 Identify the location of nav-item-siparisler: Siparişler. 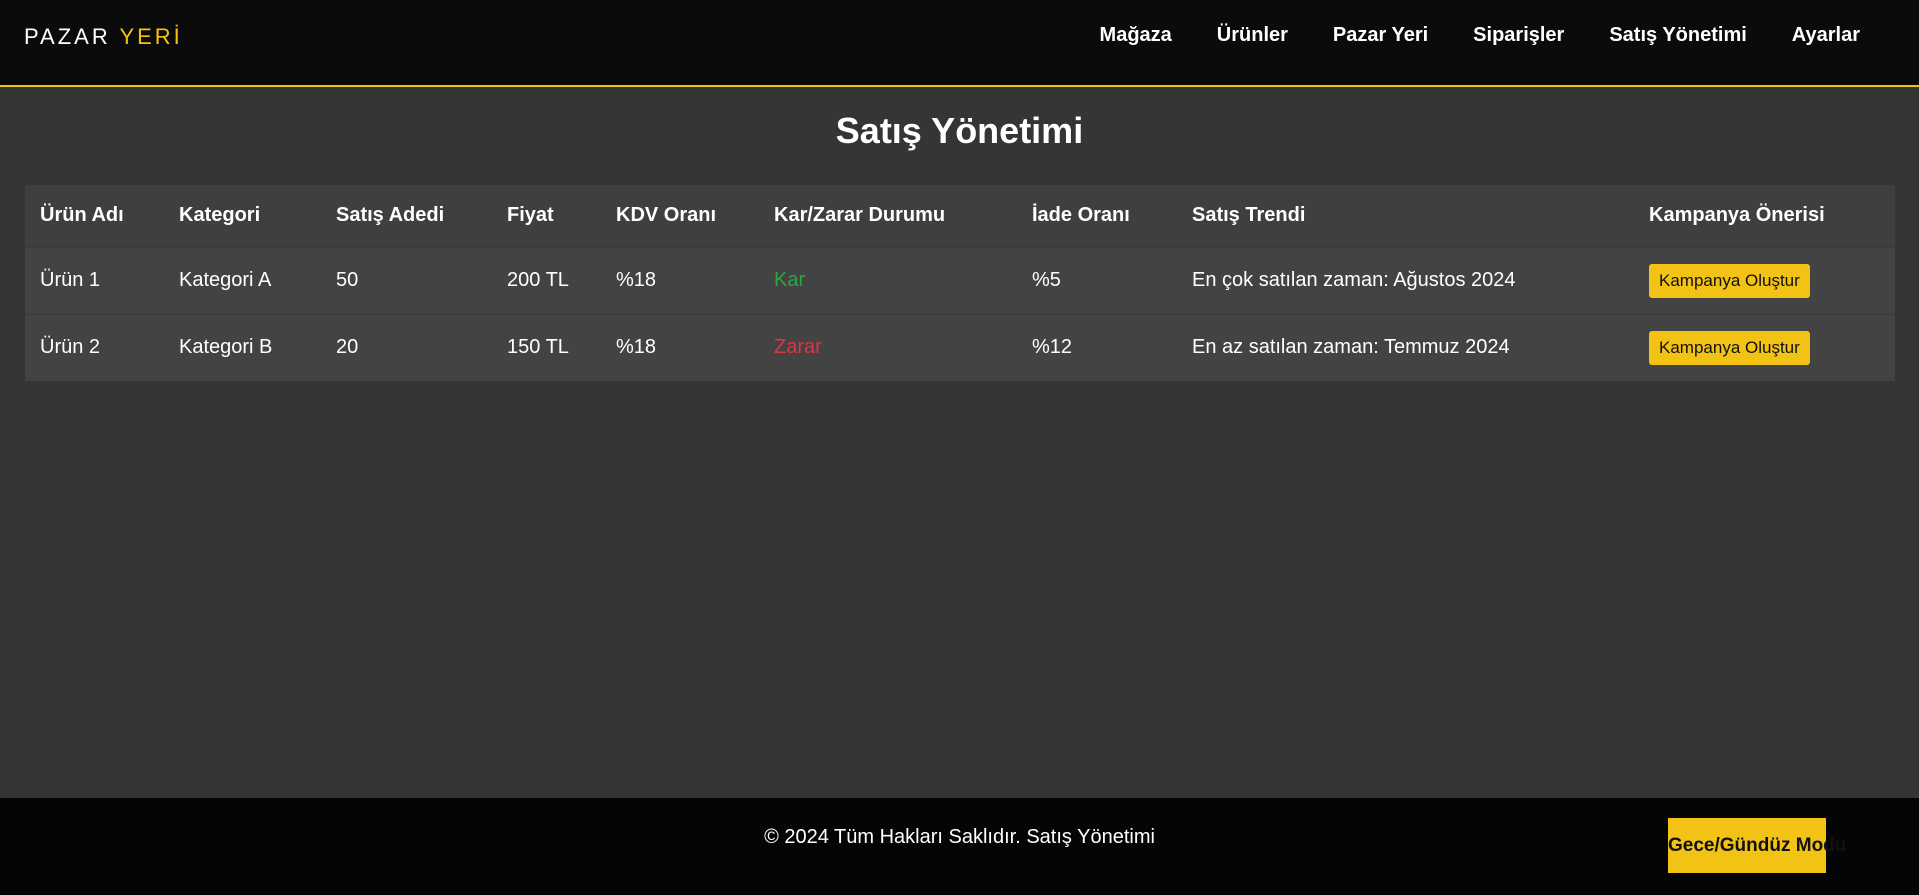
(1518, 35).